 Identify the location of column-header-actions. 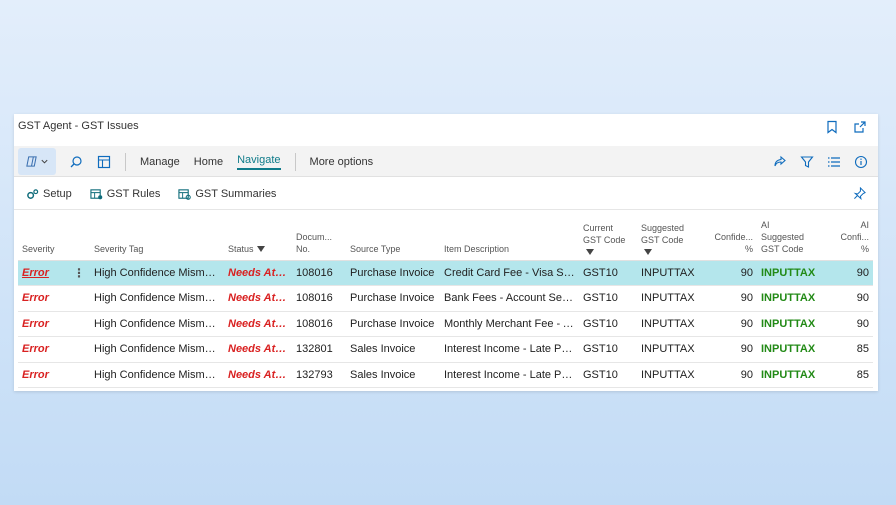
(79, 239).